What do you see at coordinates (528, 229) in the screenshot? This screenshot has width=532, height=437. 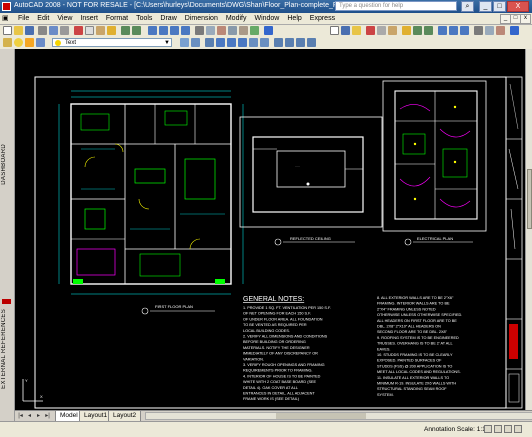 I see `vertical-scrollbar` at bounding box center [528, 229].